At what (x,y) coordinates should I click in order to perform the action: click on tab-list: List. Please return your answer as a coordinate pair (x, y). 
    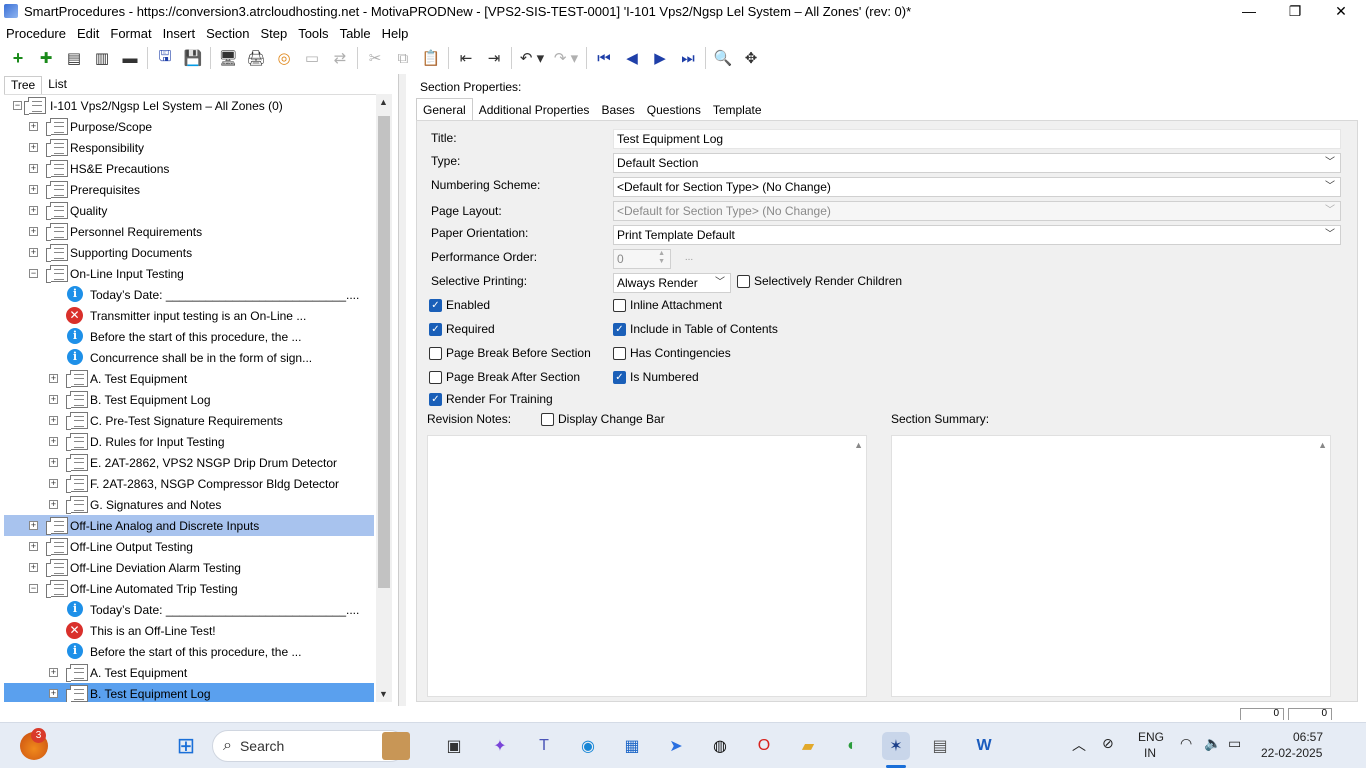
    Looking at the image, I should click on (57, 85).